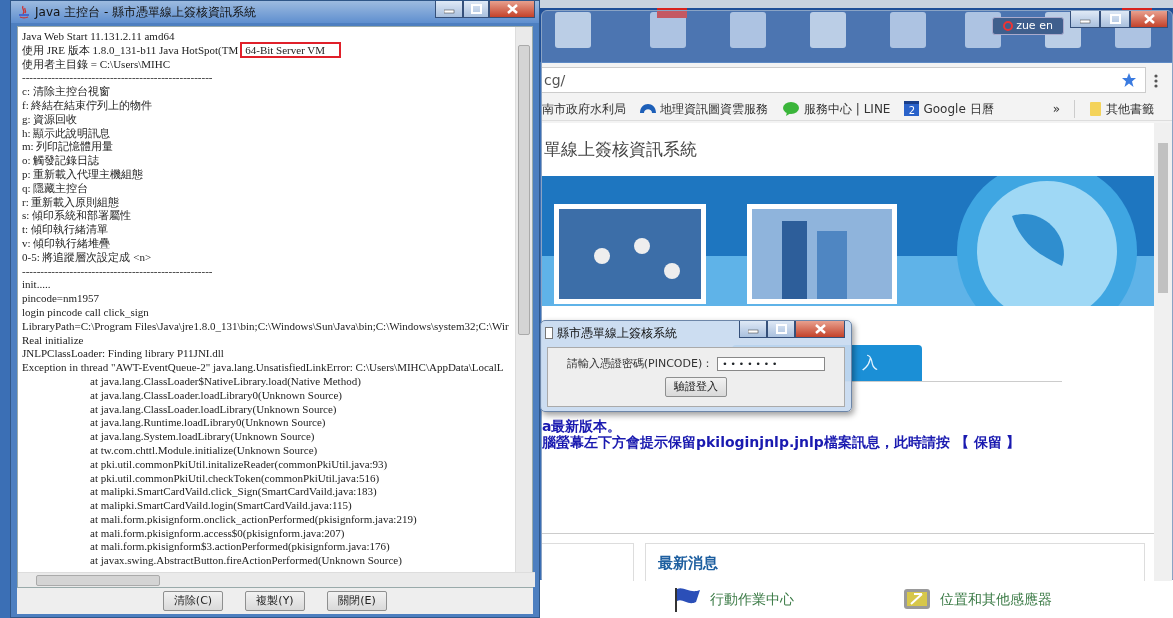 Image resolution: width=1173 pixels, height=618 pixels. Describe the element at coordinates (1095, 108) in the screenshot. I see `folder-icon` at that location.